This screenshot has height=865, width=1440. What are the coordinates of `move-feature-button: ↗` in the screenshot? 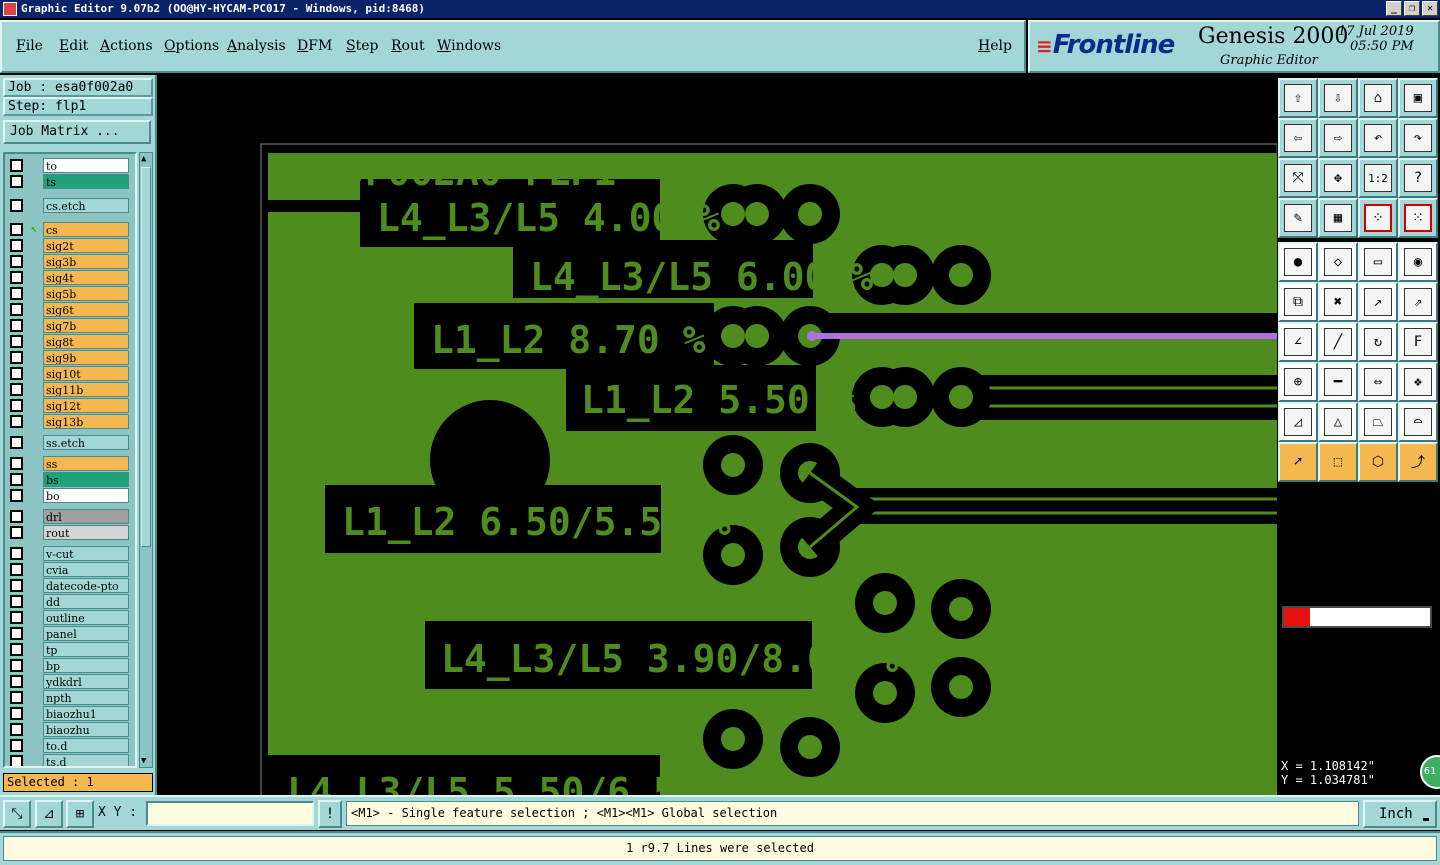 It's located at (1378, 302).